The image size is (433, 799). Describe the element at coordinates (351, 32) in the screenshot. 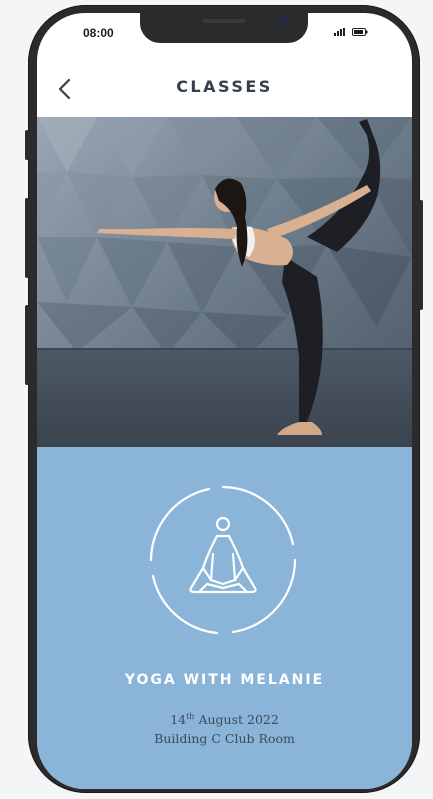

I see `status-icons` at that location.